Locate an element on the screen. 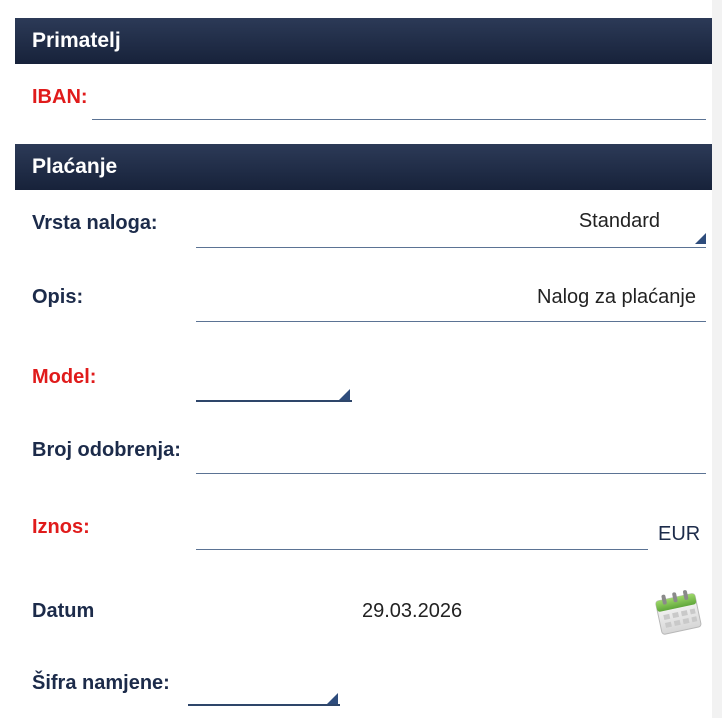 Image resolution: width=722 pixels, height=718 pixels. section-header-primatelj: Primatelj is located at coordinates (363, 41).